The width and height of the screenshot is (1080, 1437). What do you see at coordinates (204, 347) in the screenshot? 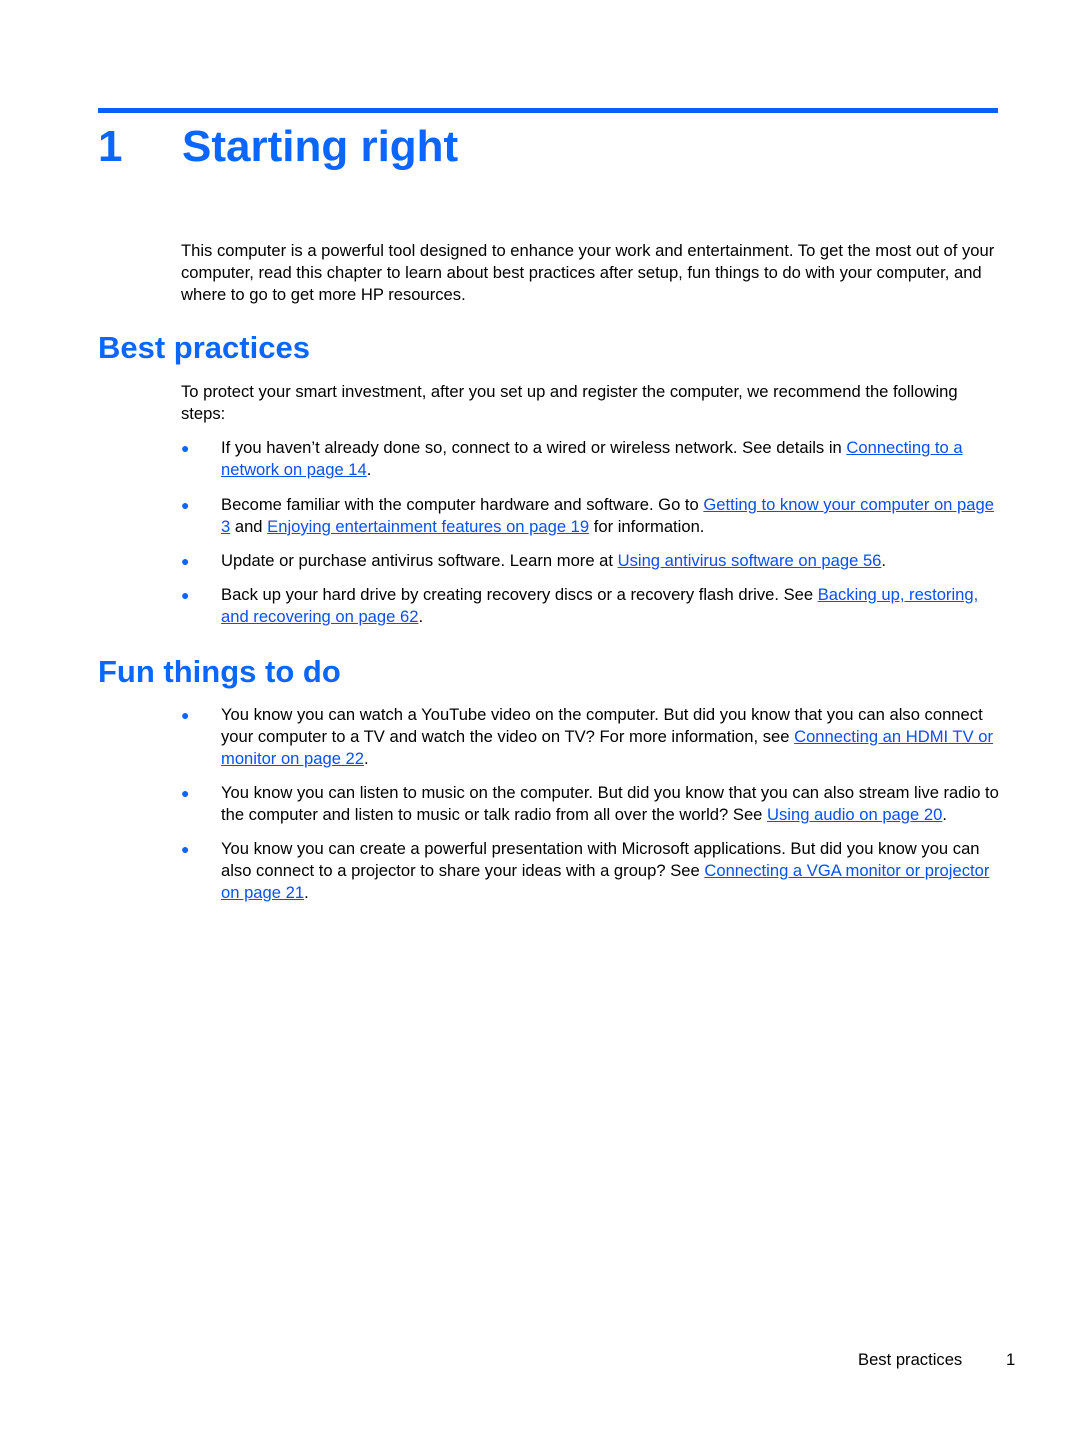
I see `section-heading-best-practices: Best practices` at bounding box center [204, 347].